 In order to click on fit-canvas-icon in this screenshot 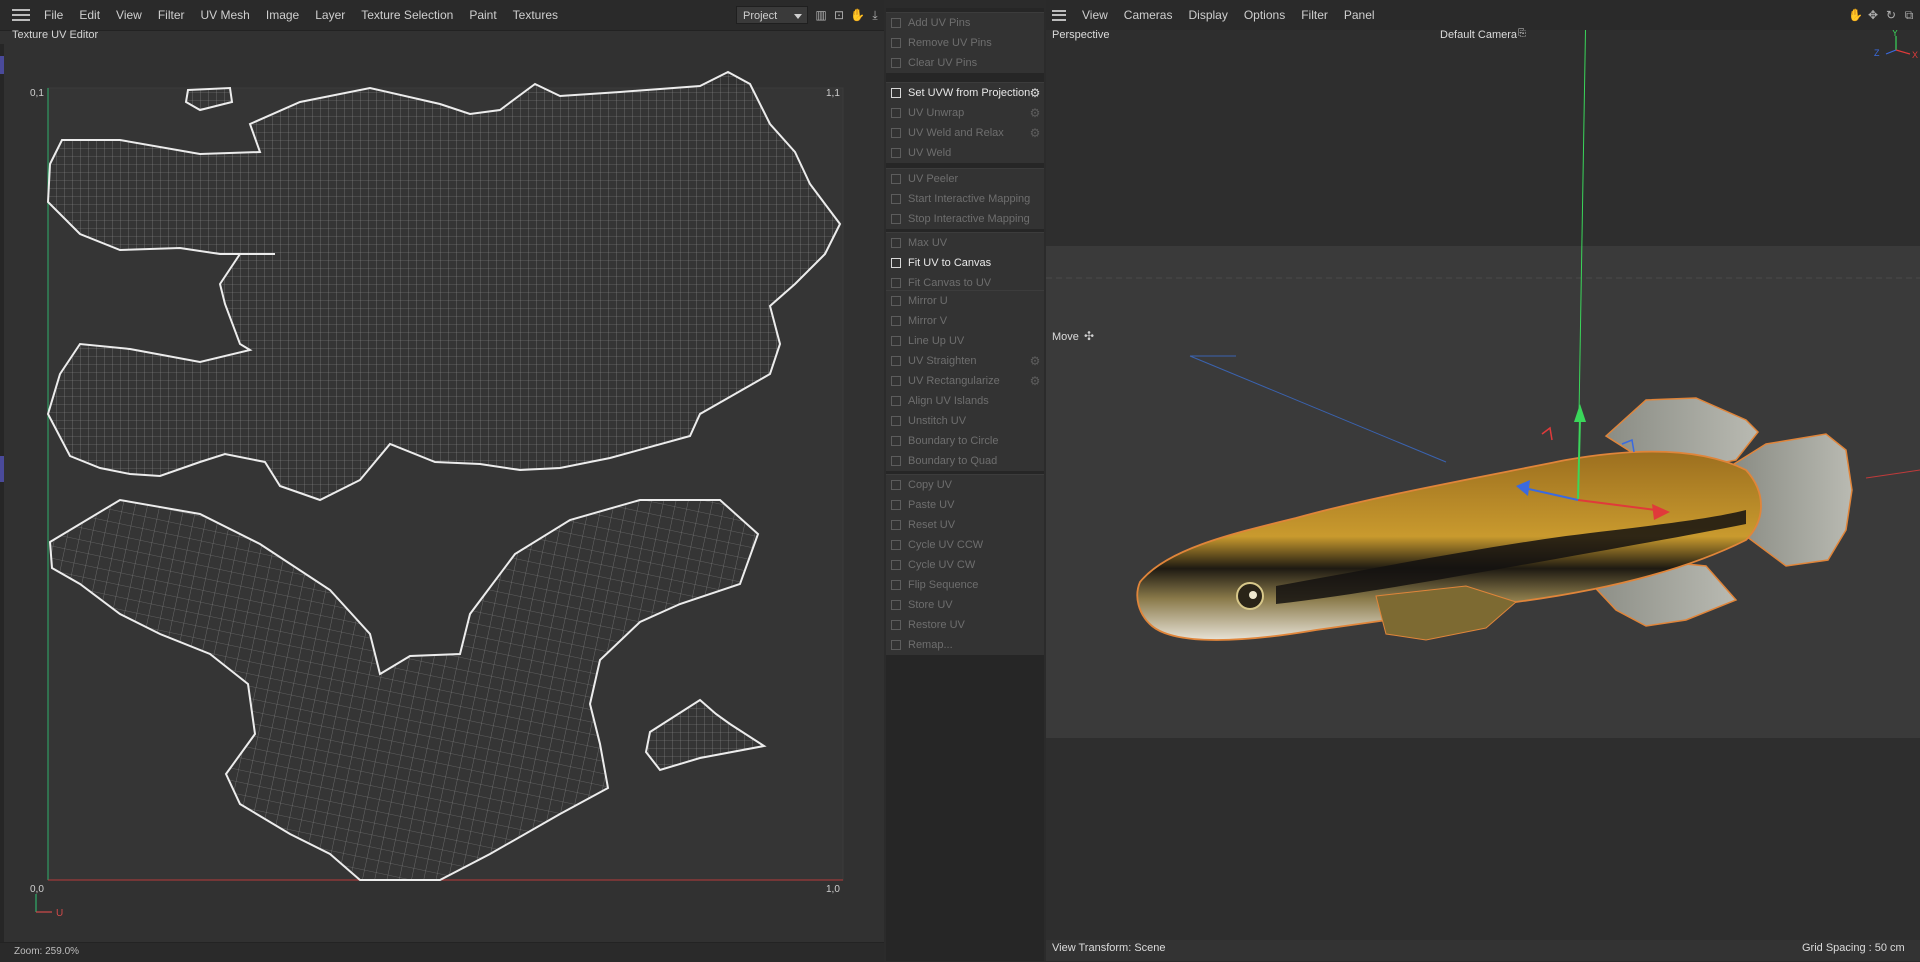, I will do `click(896, 283)`.